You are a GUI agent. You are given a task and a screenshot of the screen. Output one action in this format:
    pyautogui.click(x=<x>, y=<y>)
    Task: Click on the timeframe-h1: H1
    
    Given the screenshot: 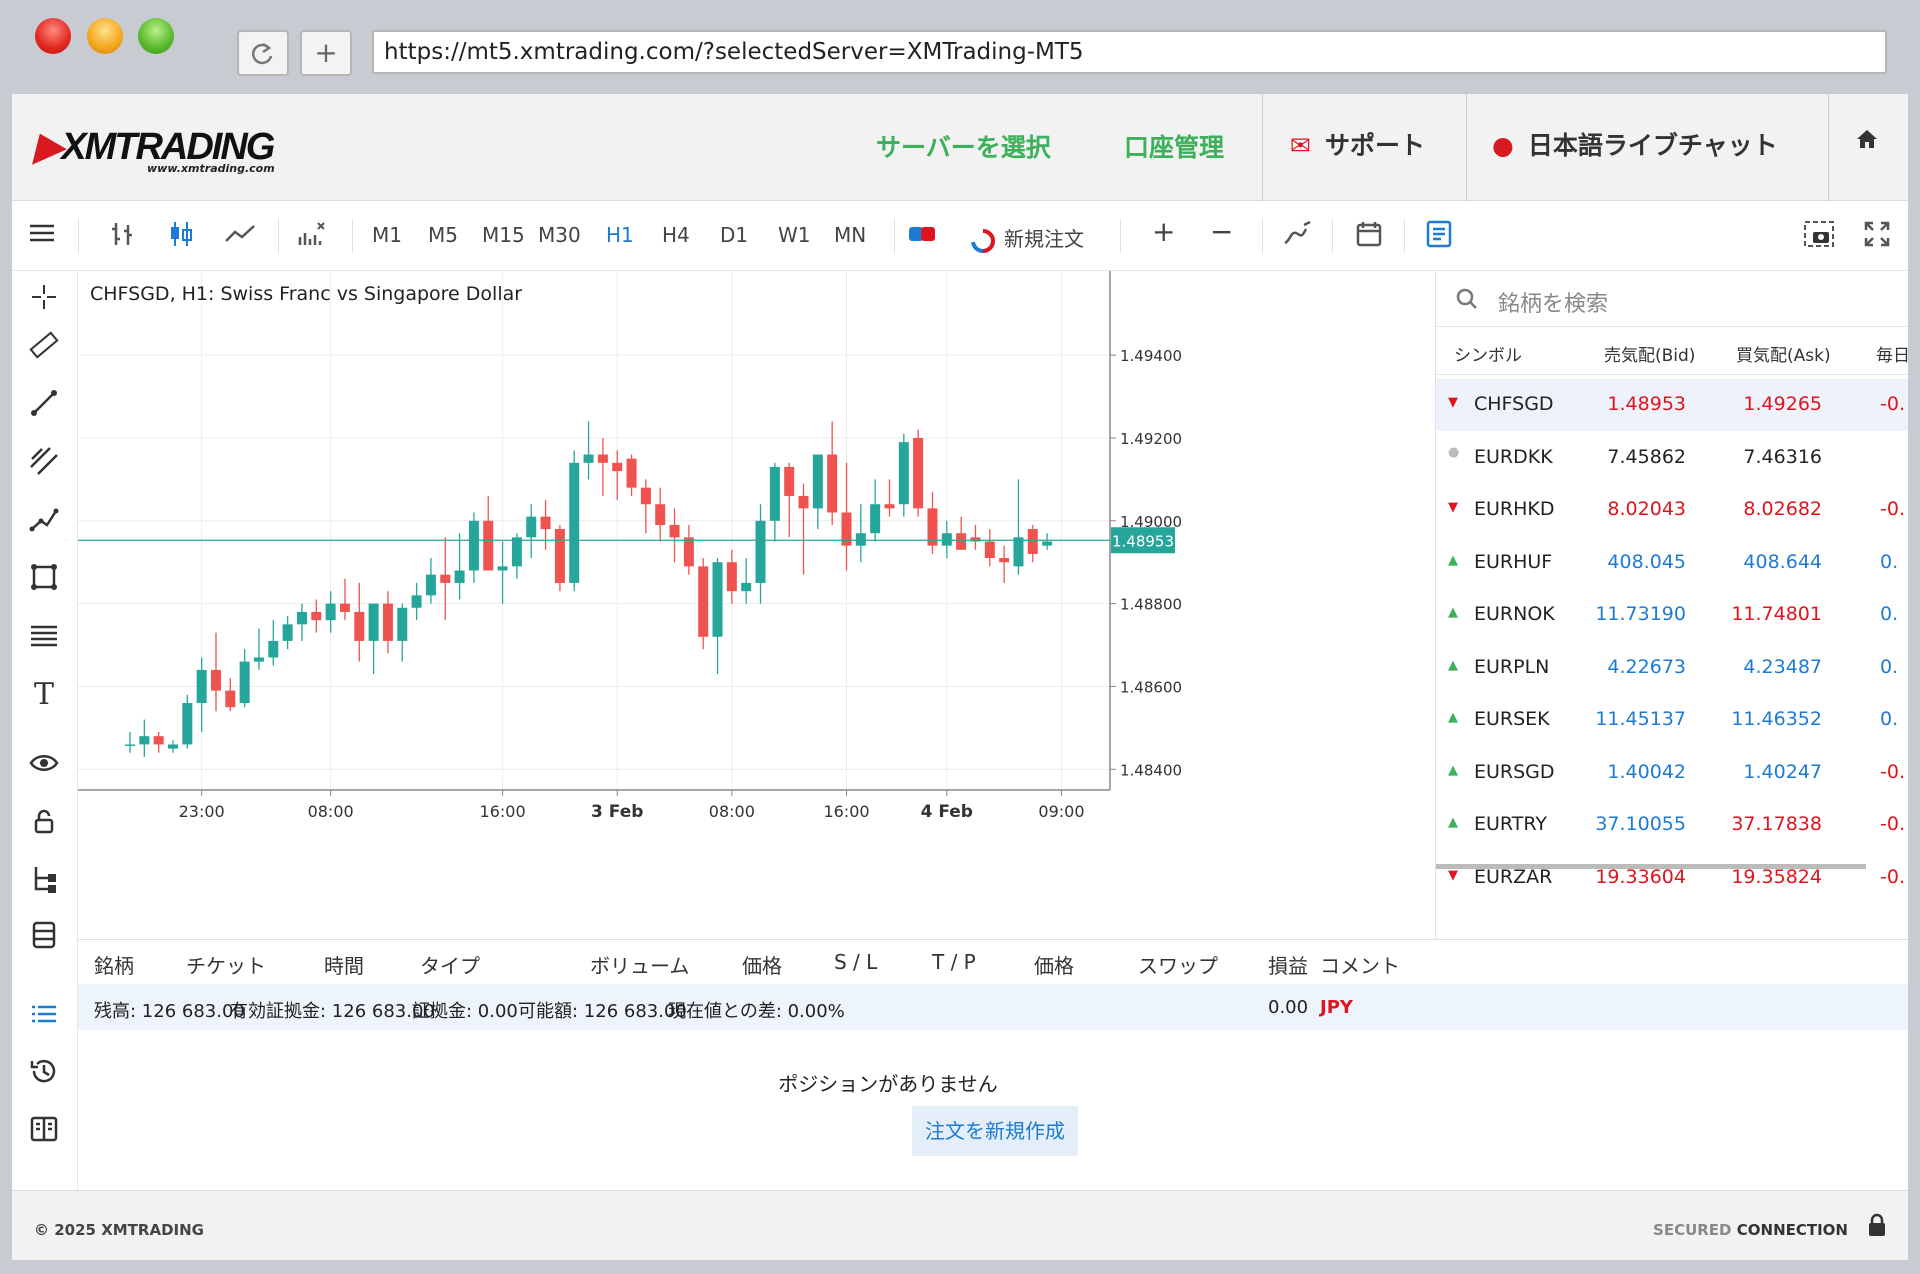 What is the action you would take?
    pyautogui.click(x=620, y=235)
    